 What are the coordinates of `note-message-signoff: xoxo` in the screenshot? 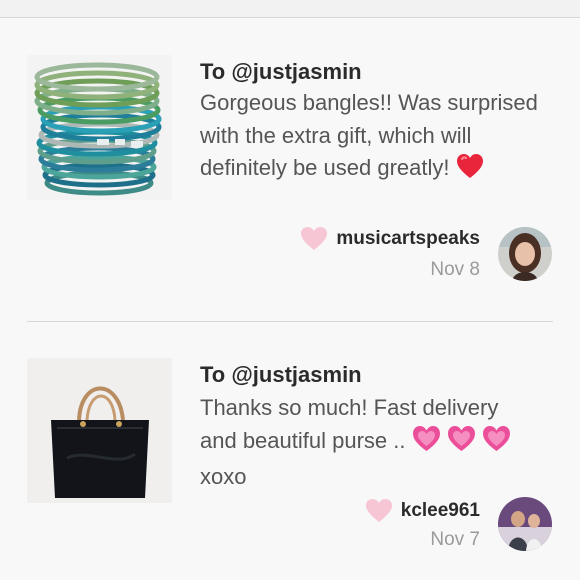 It's located at (223, 476).